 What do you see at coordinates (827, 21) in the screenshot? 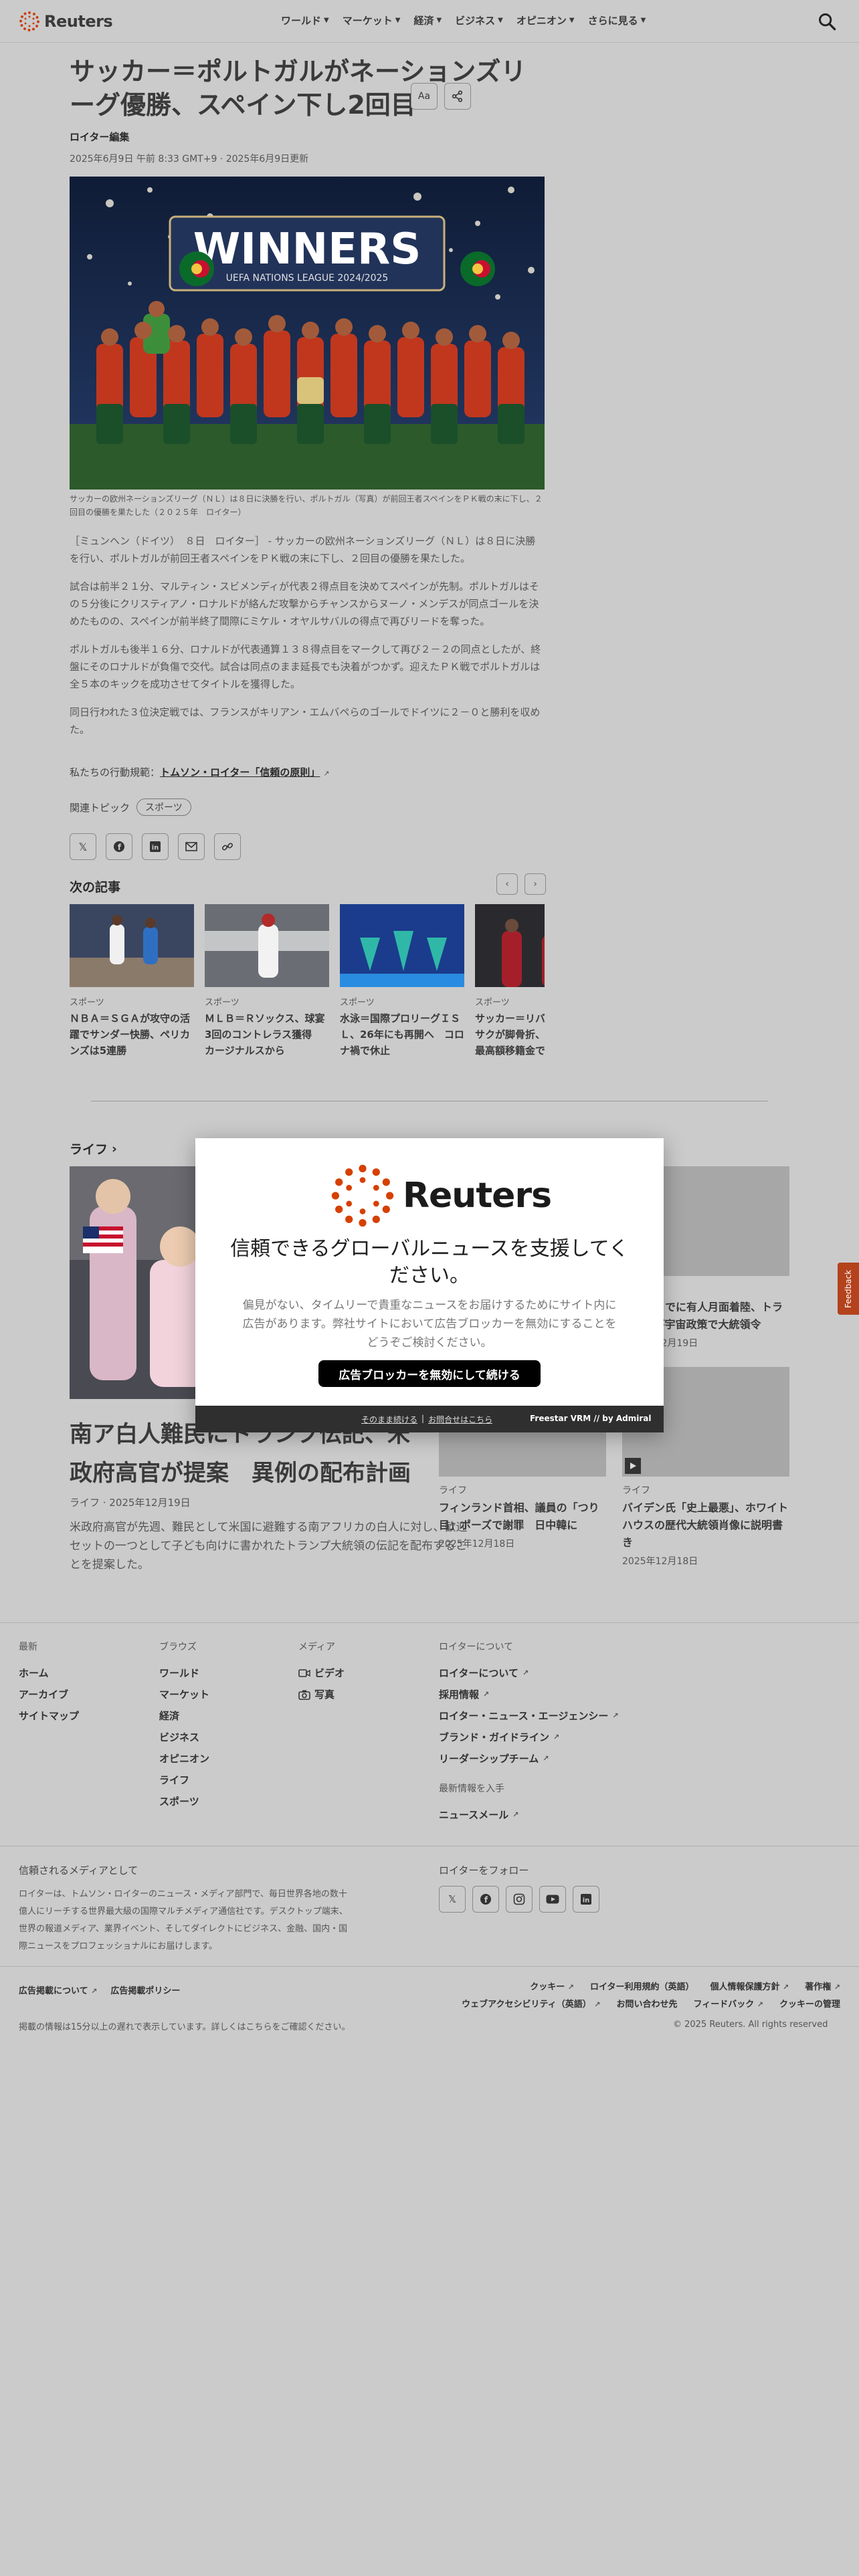
I see `search-icon` at bounding box center [827, 21].